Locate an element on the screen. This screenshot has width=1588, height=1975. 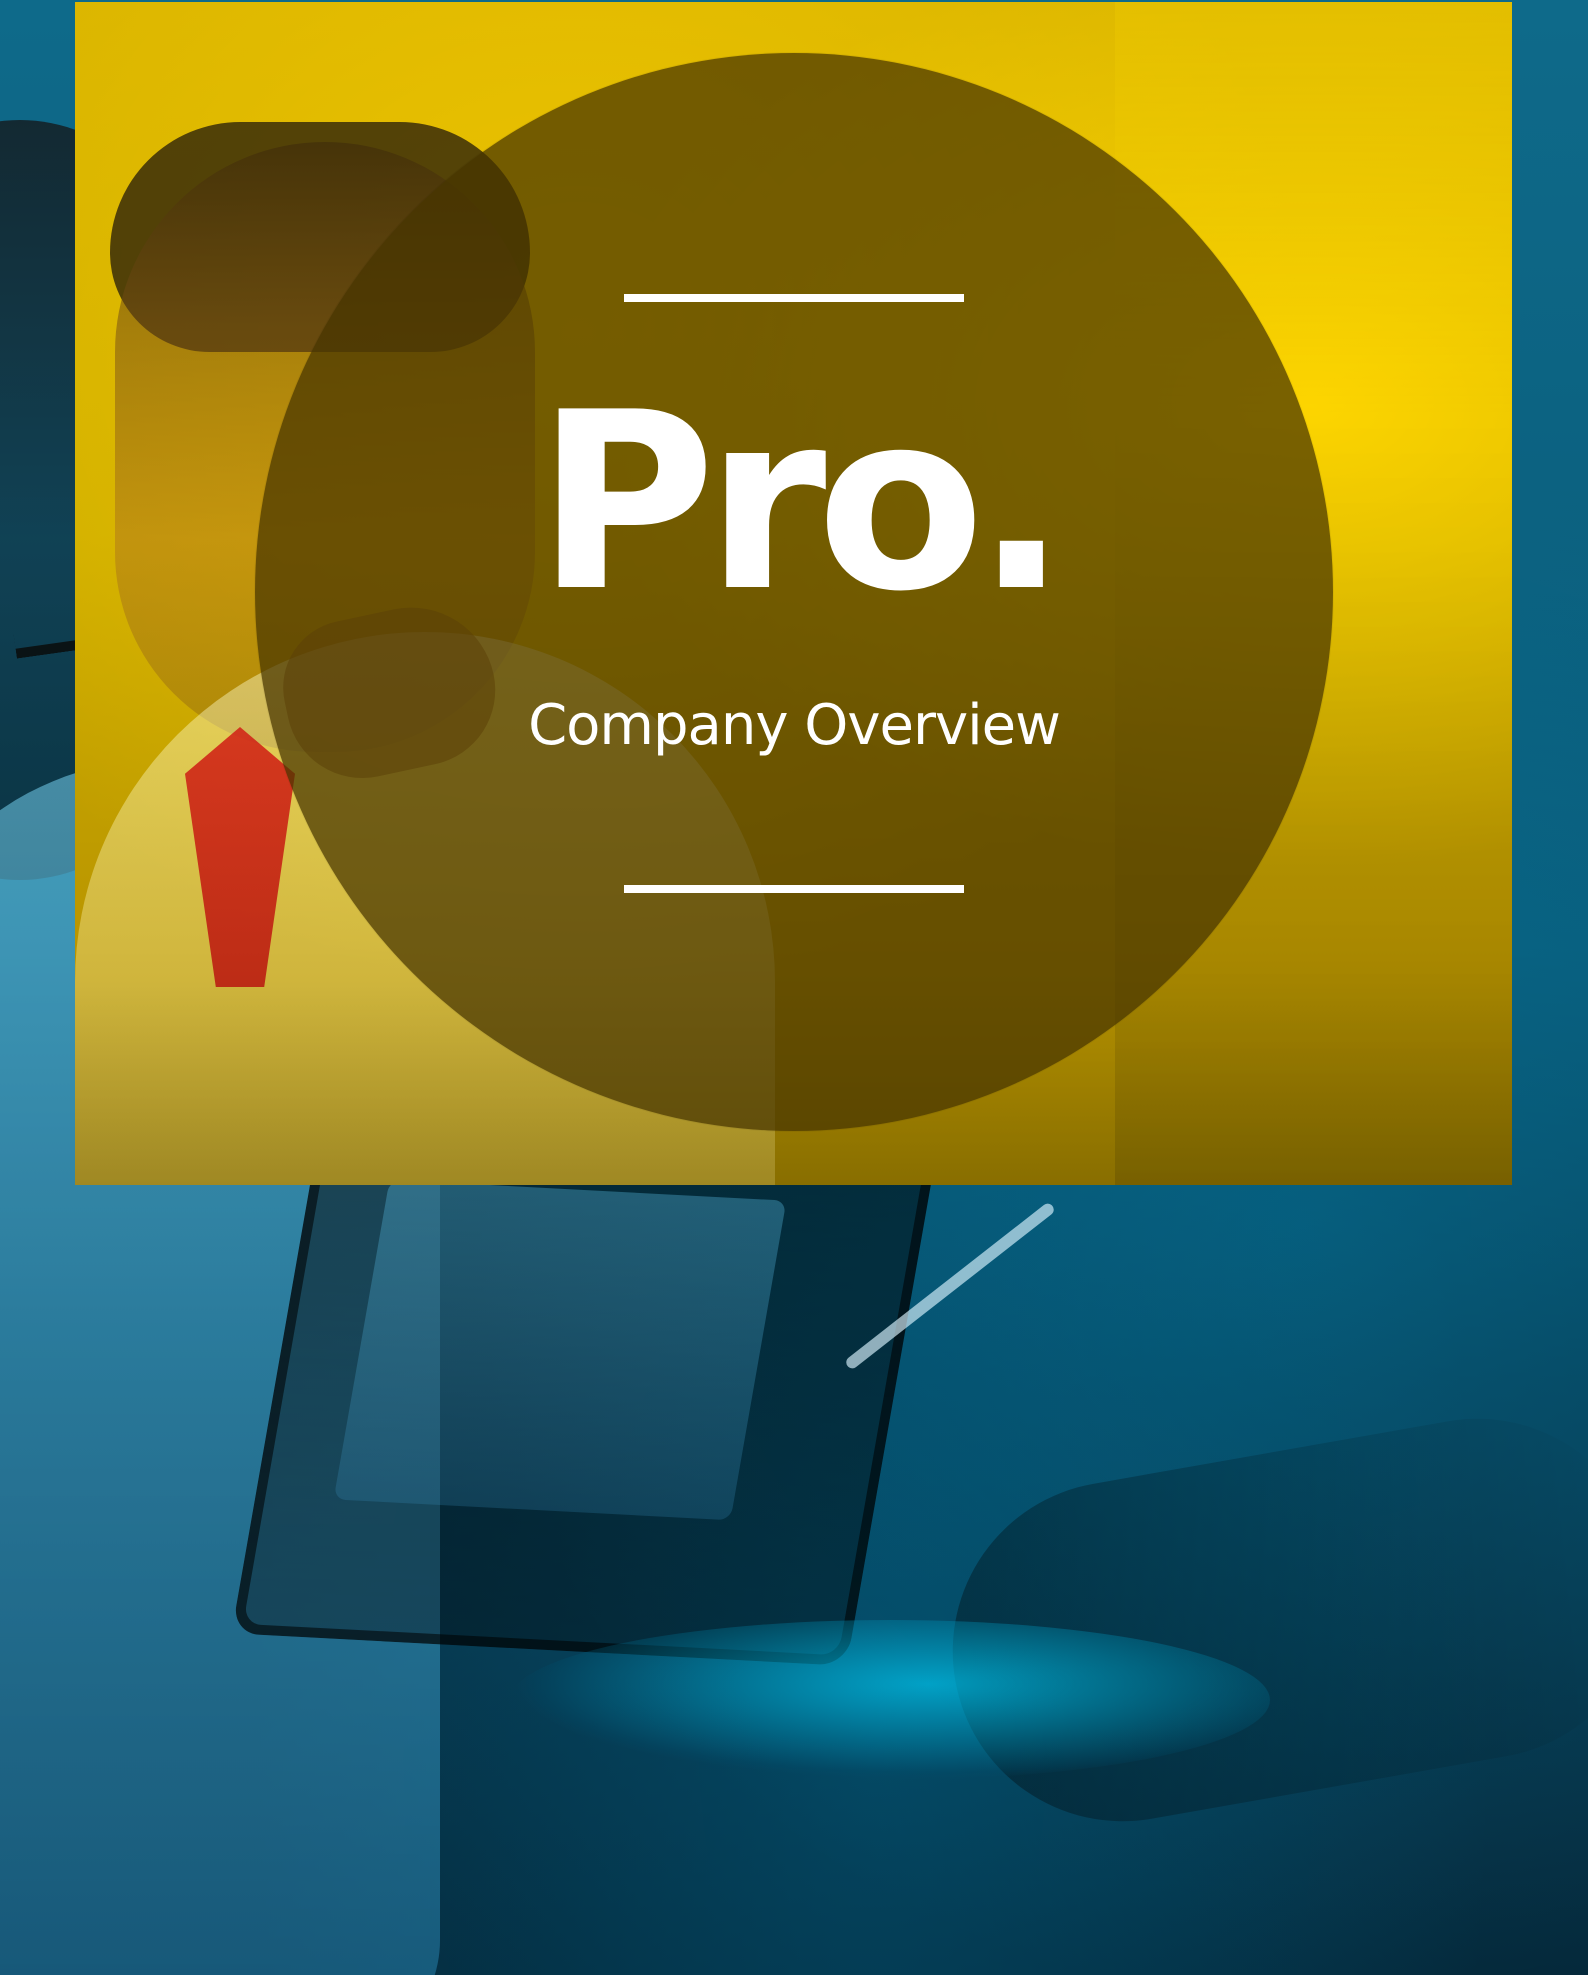
pen-icon is located at coordinates (950, 1286).